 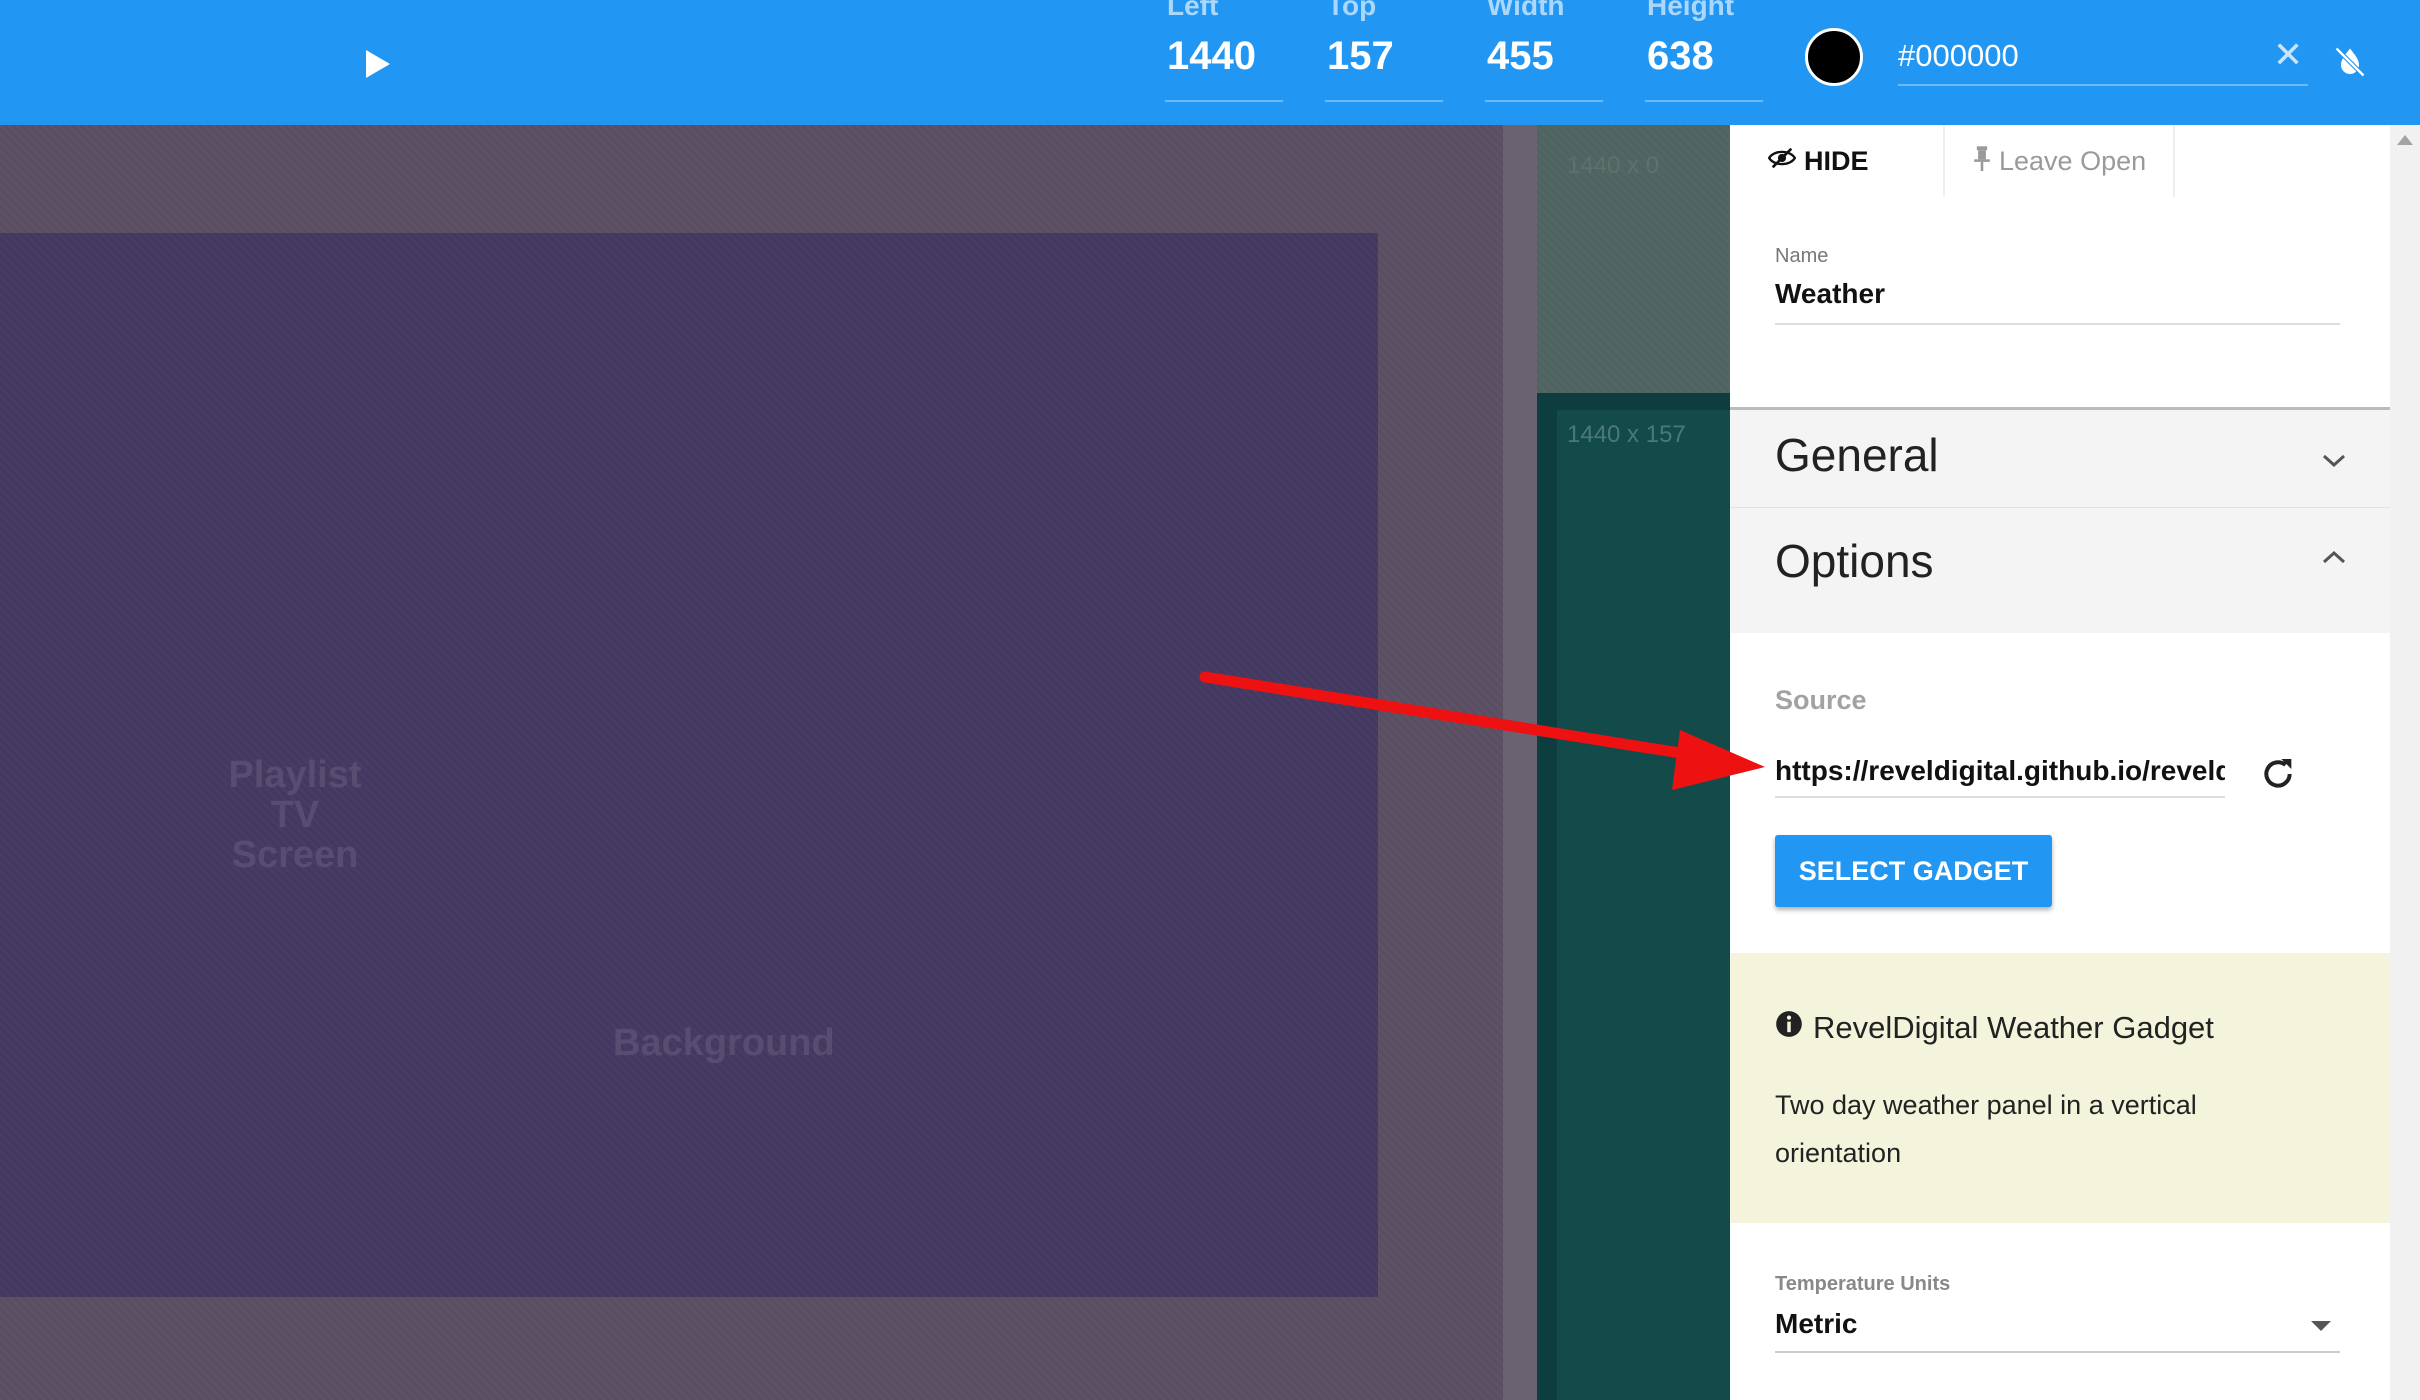 What do you see at coordinates (2103, 85) in the screenshot?
I see `color-input-underline` at bounding box center [2103, 85].